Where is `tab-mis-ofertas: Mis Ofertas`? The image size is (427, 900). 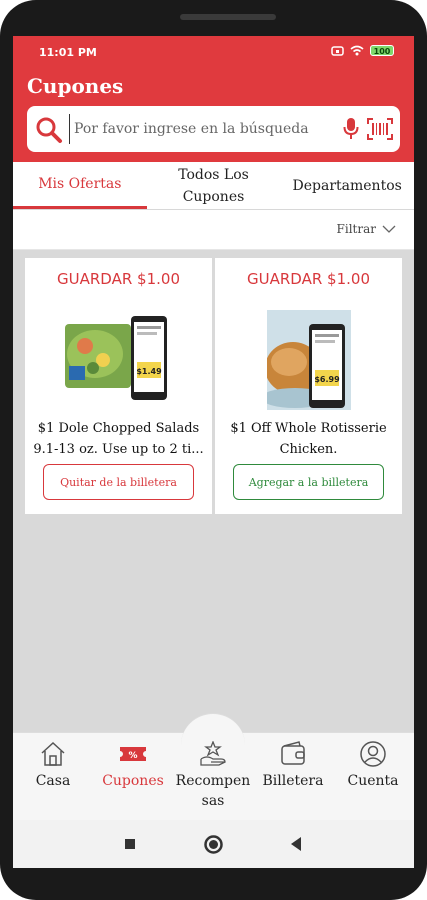
tab-mis-ofertas: Mis Ofertas is located at coordinates (80, 185).